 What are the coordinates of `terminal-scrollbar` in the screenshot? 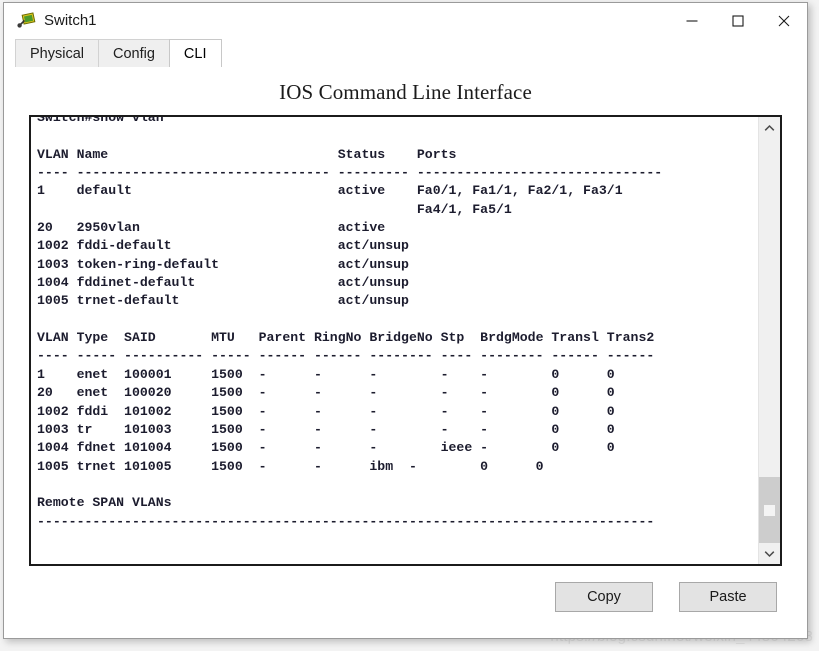 It's located at (769, 340).